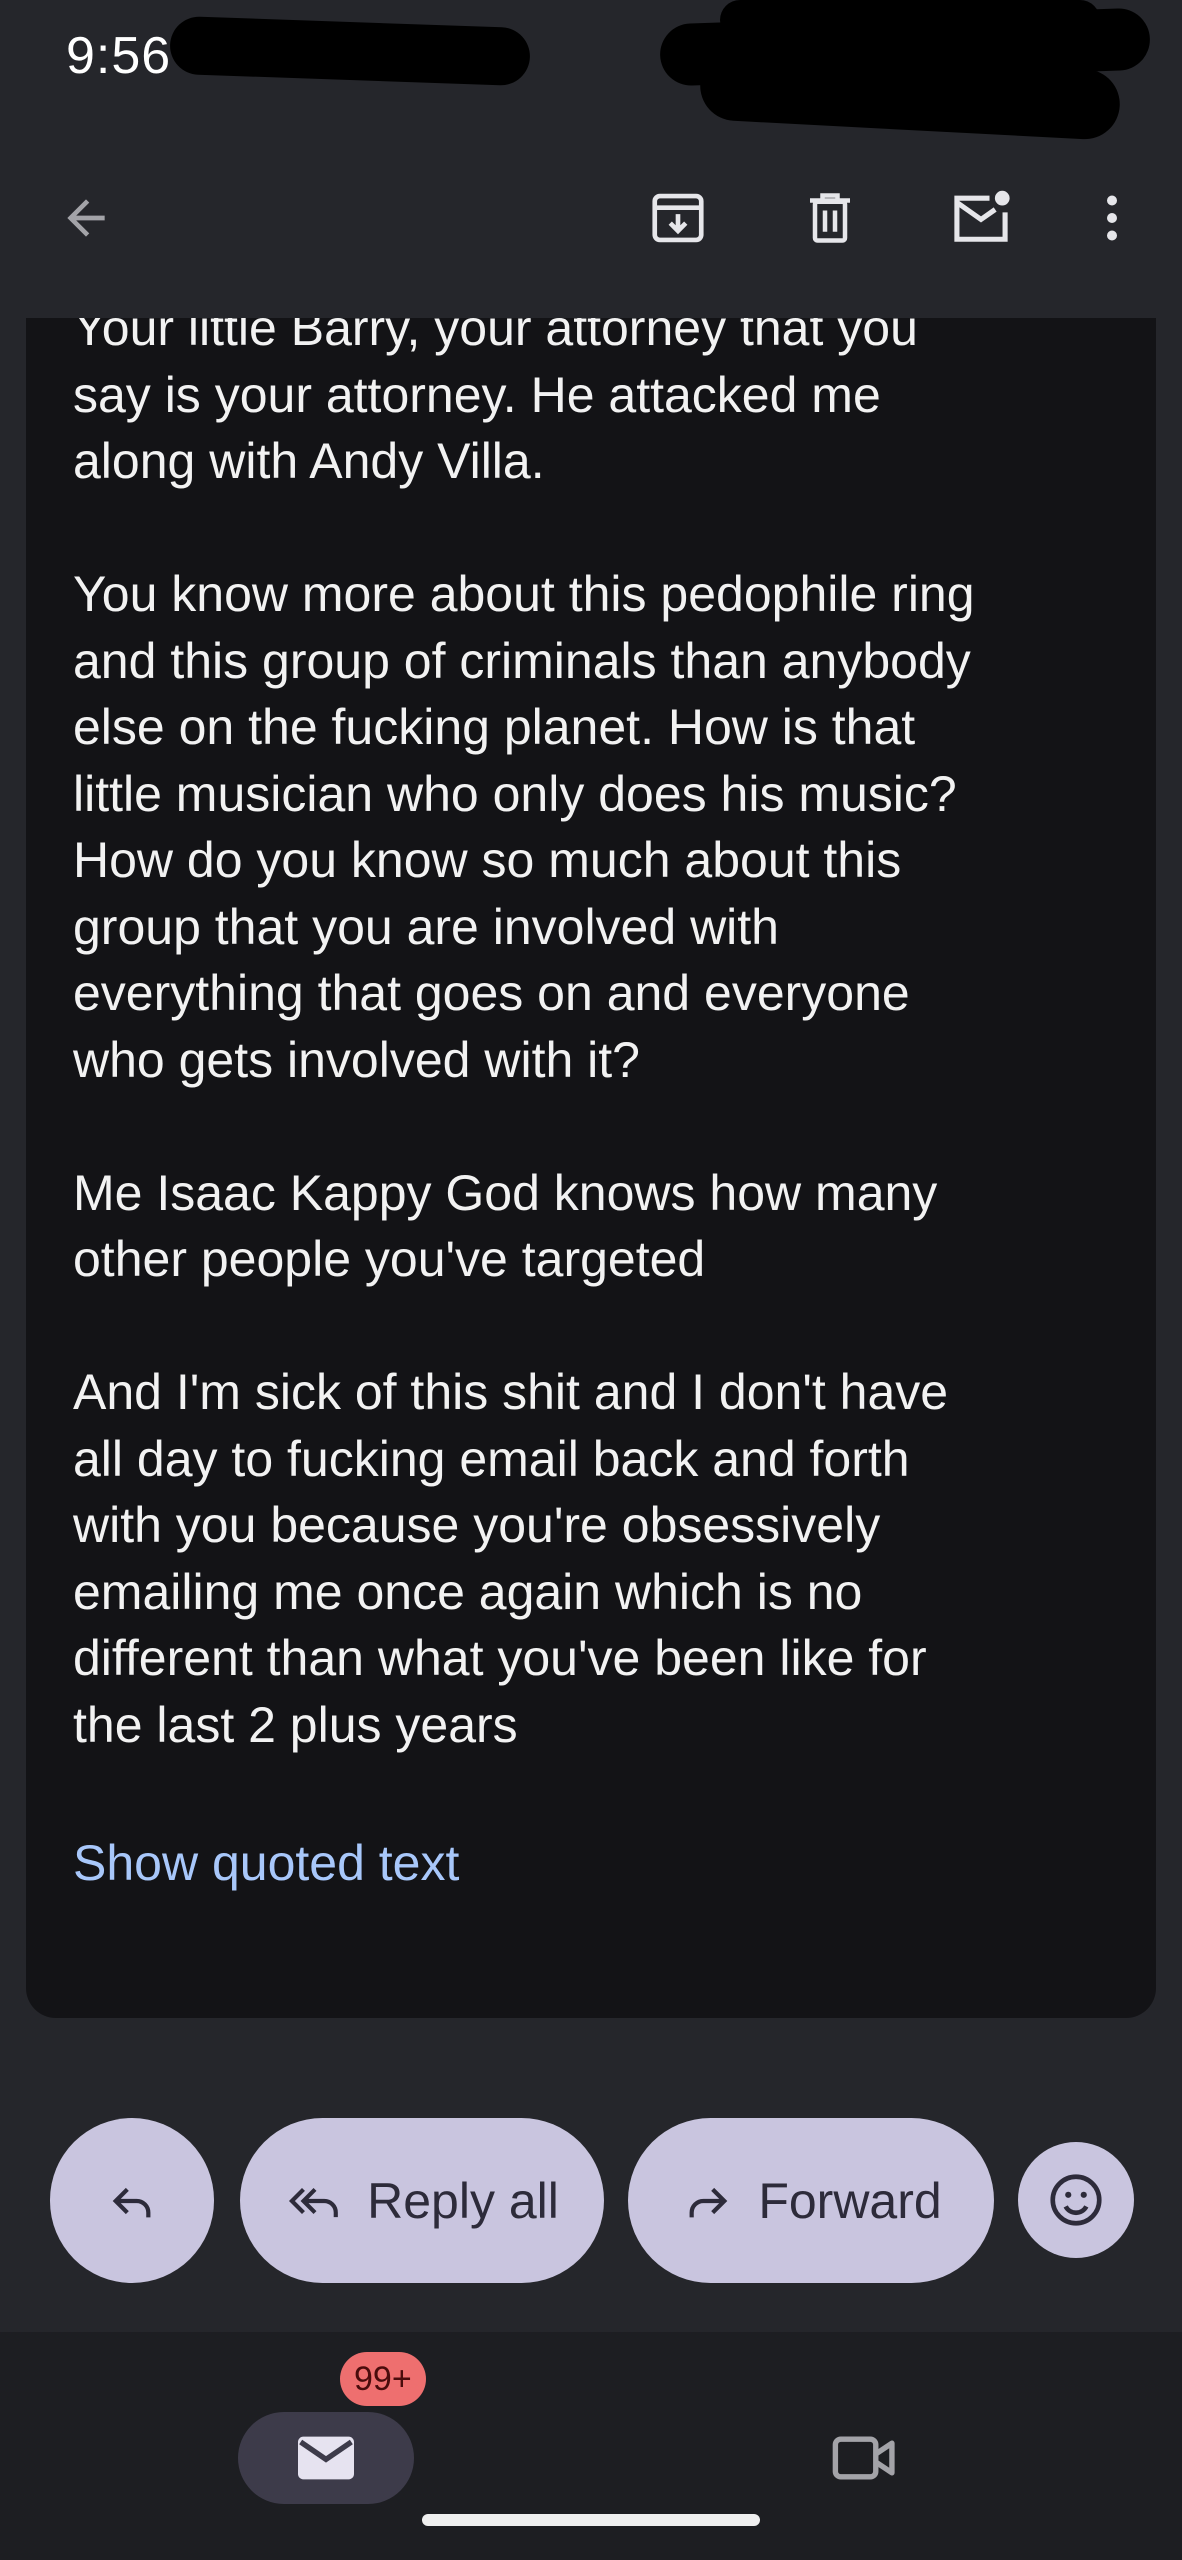 The image size is (1182, 2560). What do you see at coordinates (383, 2379) in the screenshot?
I see `unread-count-badge: 99+` at bounding box center [383, 2379].